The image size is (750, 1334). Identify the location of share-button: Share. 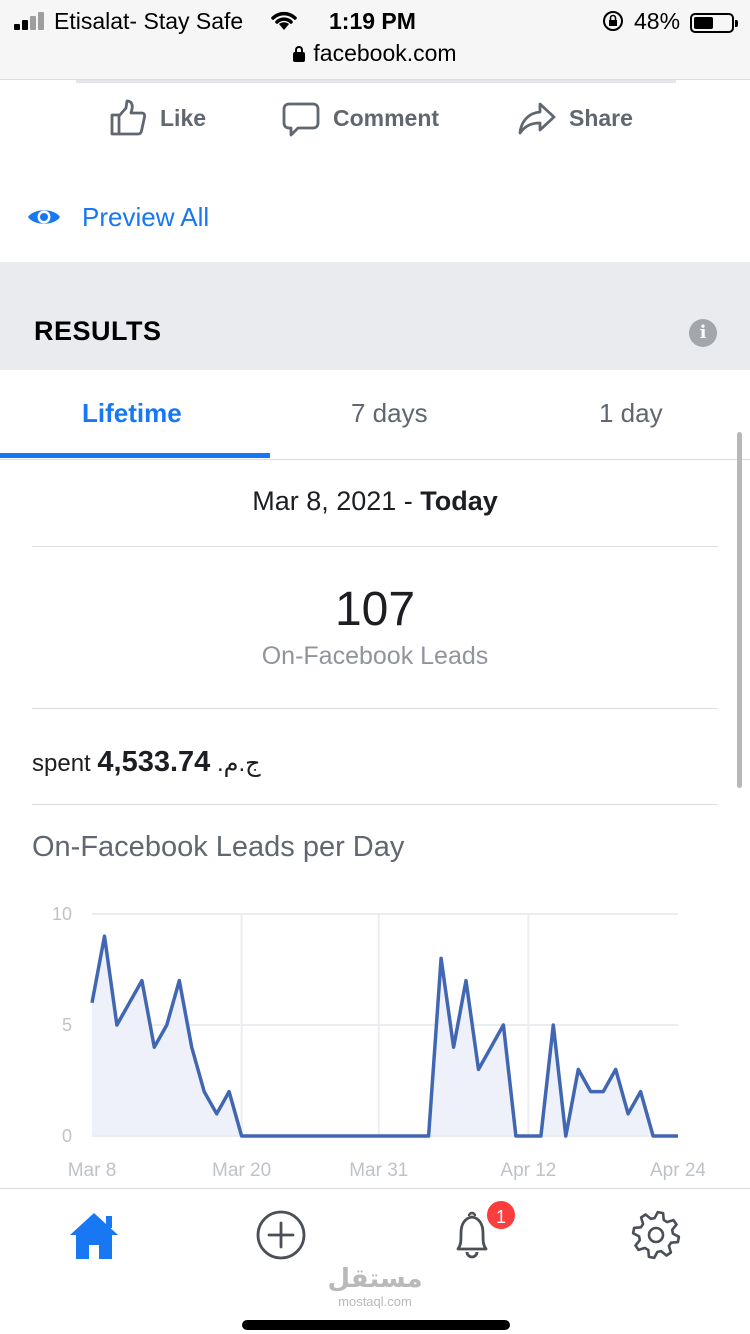
(575, 118).